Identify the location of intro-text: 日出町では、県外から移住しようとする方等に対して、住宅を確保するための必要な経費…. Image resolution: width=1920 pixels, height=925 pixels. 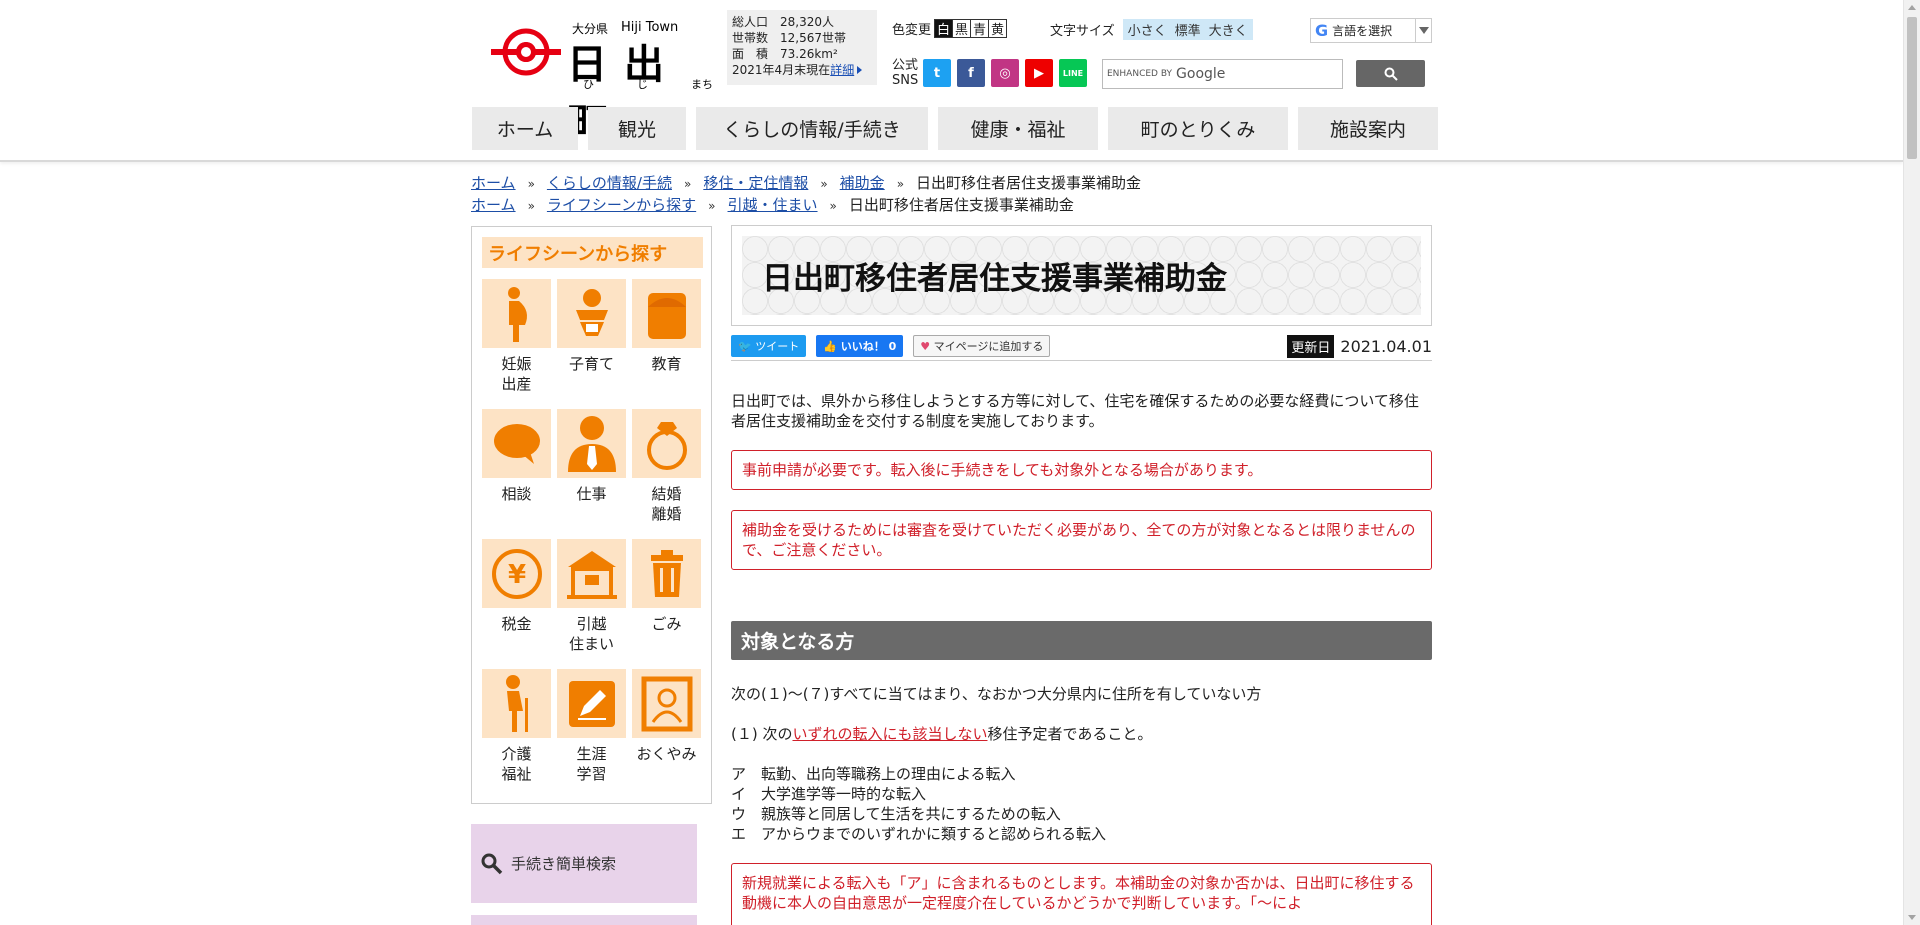
(1075, 411).